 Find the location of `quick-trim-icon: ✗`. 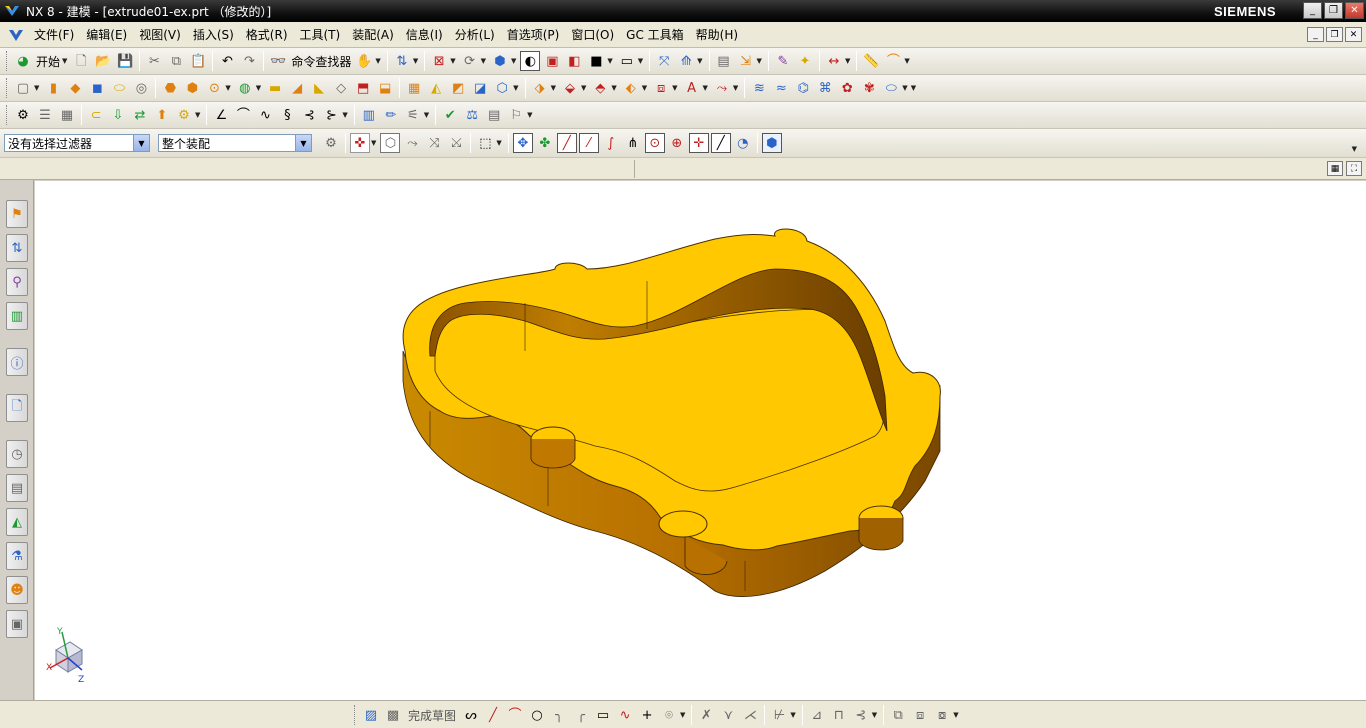

quick-trim-icon: ✗ is located at coordinates (706, 715).